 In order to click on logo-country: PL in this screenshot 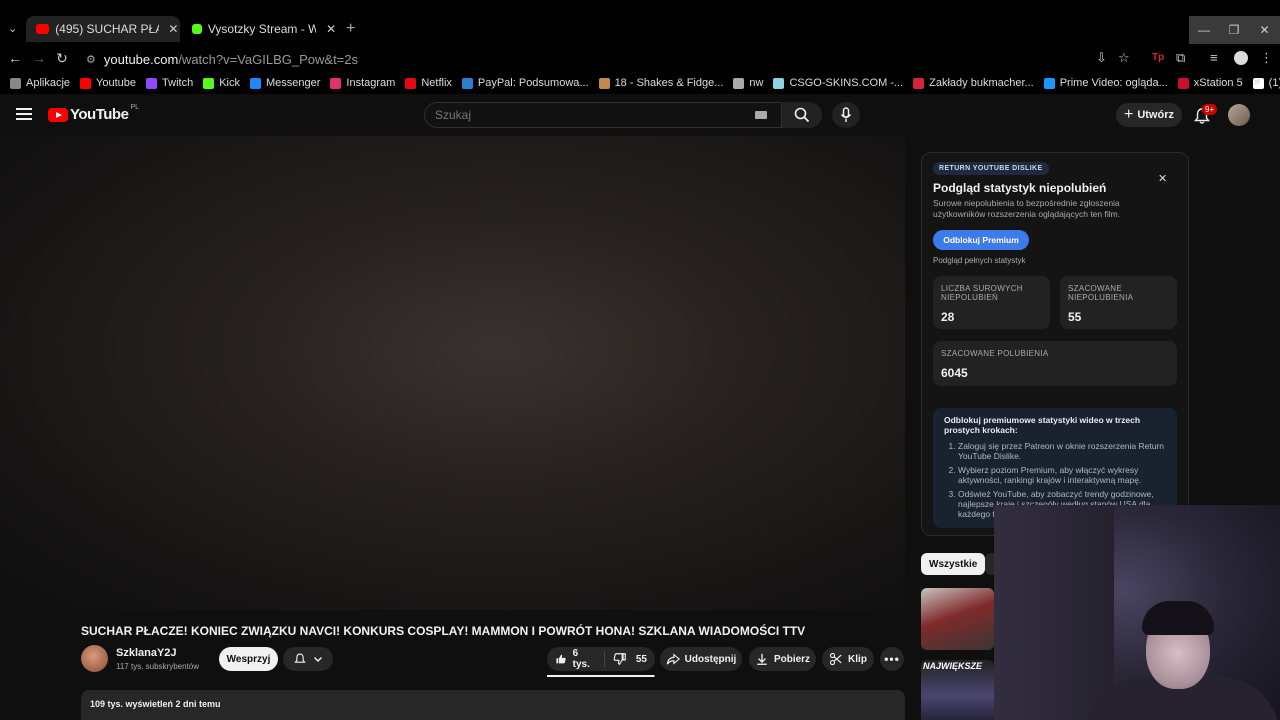, I will do `click(134, 107)`.